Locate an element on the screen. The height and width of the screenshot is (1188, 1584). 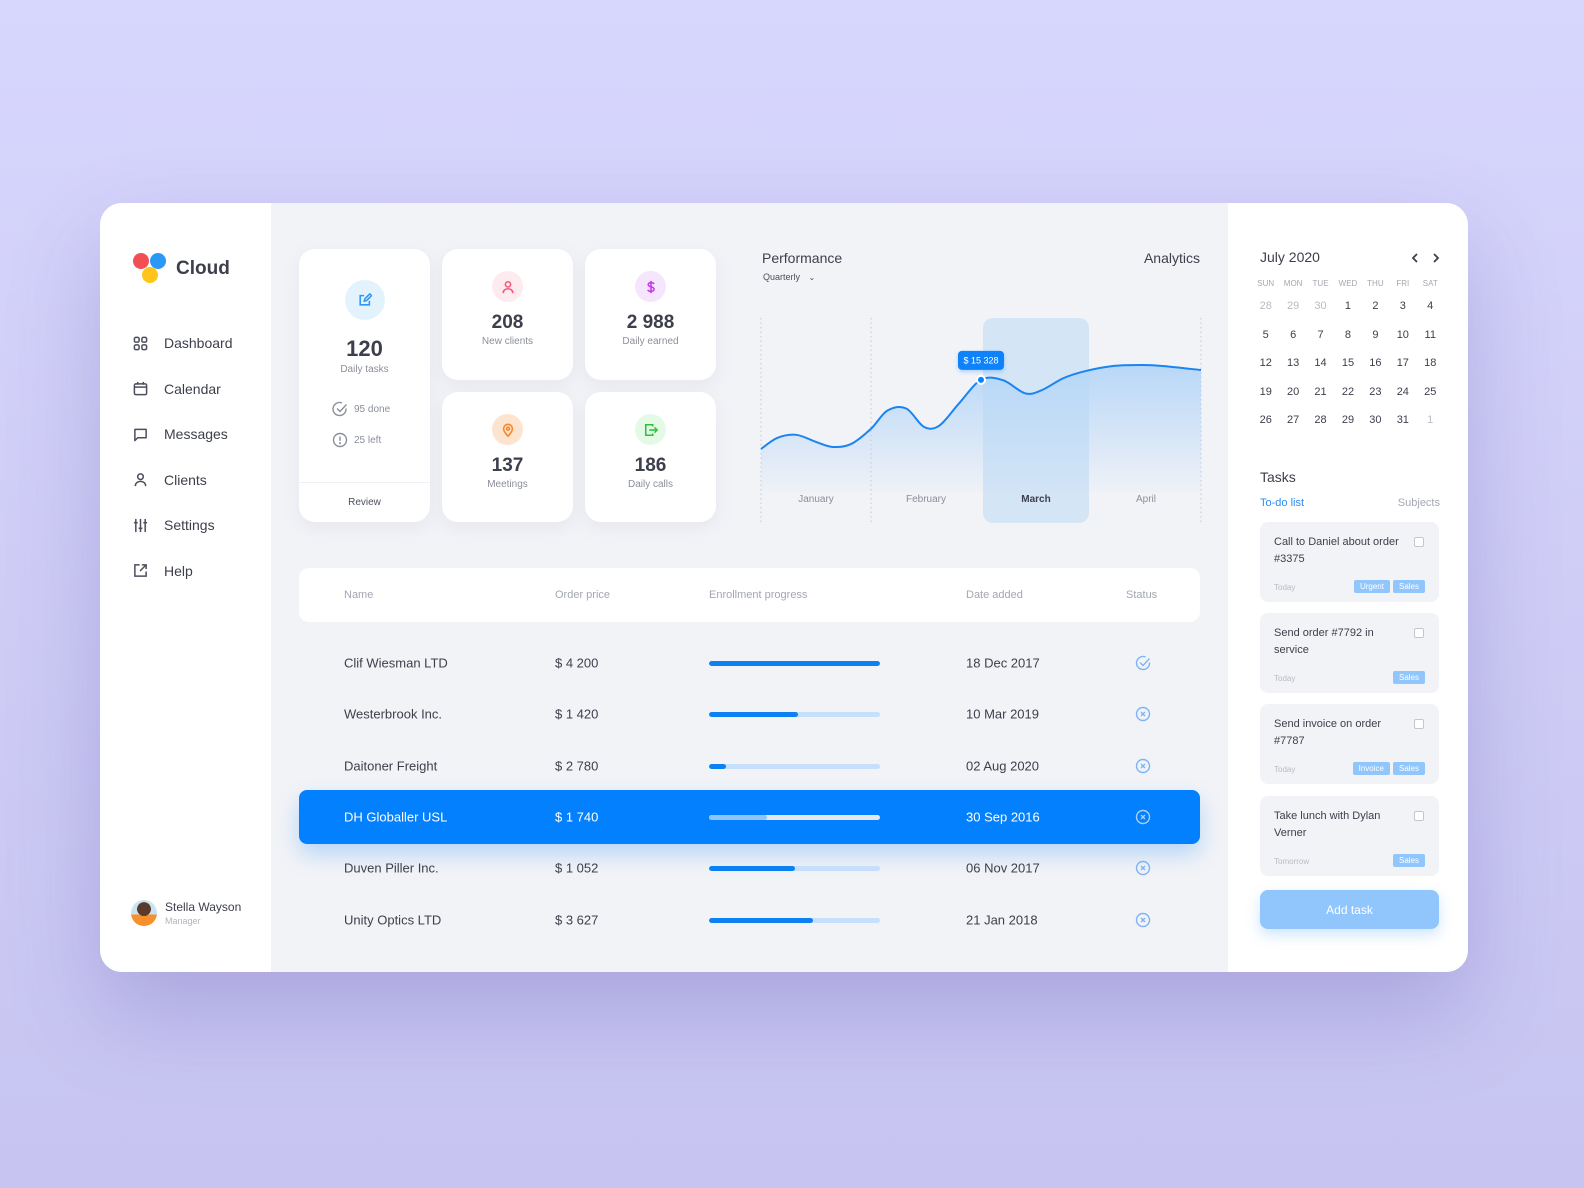
period-dropdown: Quarterly ⌄ is located at coordinates (789, 277).